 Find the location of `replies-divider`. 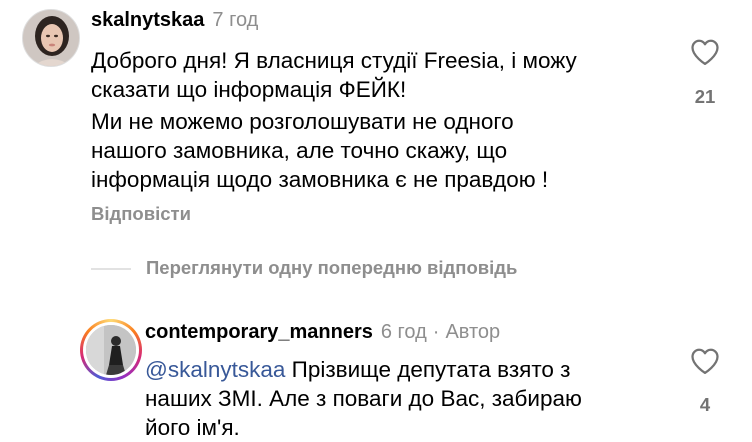

replies-divider is located at coordinates (111, 269).